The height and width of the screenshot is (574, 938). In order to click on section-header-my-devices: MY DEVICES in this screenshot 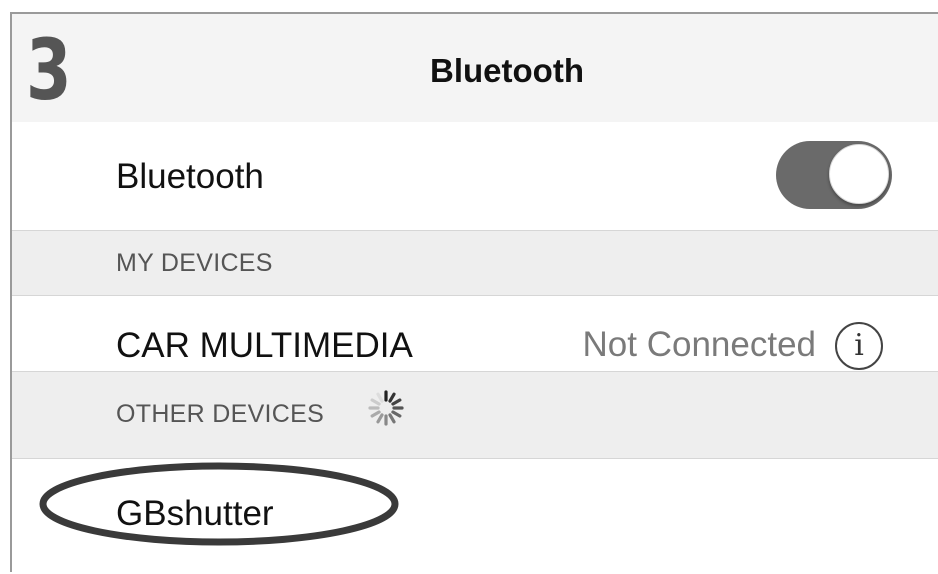, I will do `click(475, 263)`.